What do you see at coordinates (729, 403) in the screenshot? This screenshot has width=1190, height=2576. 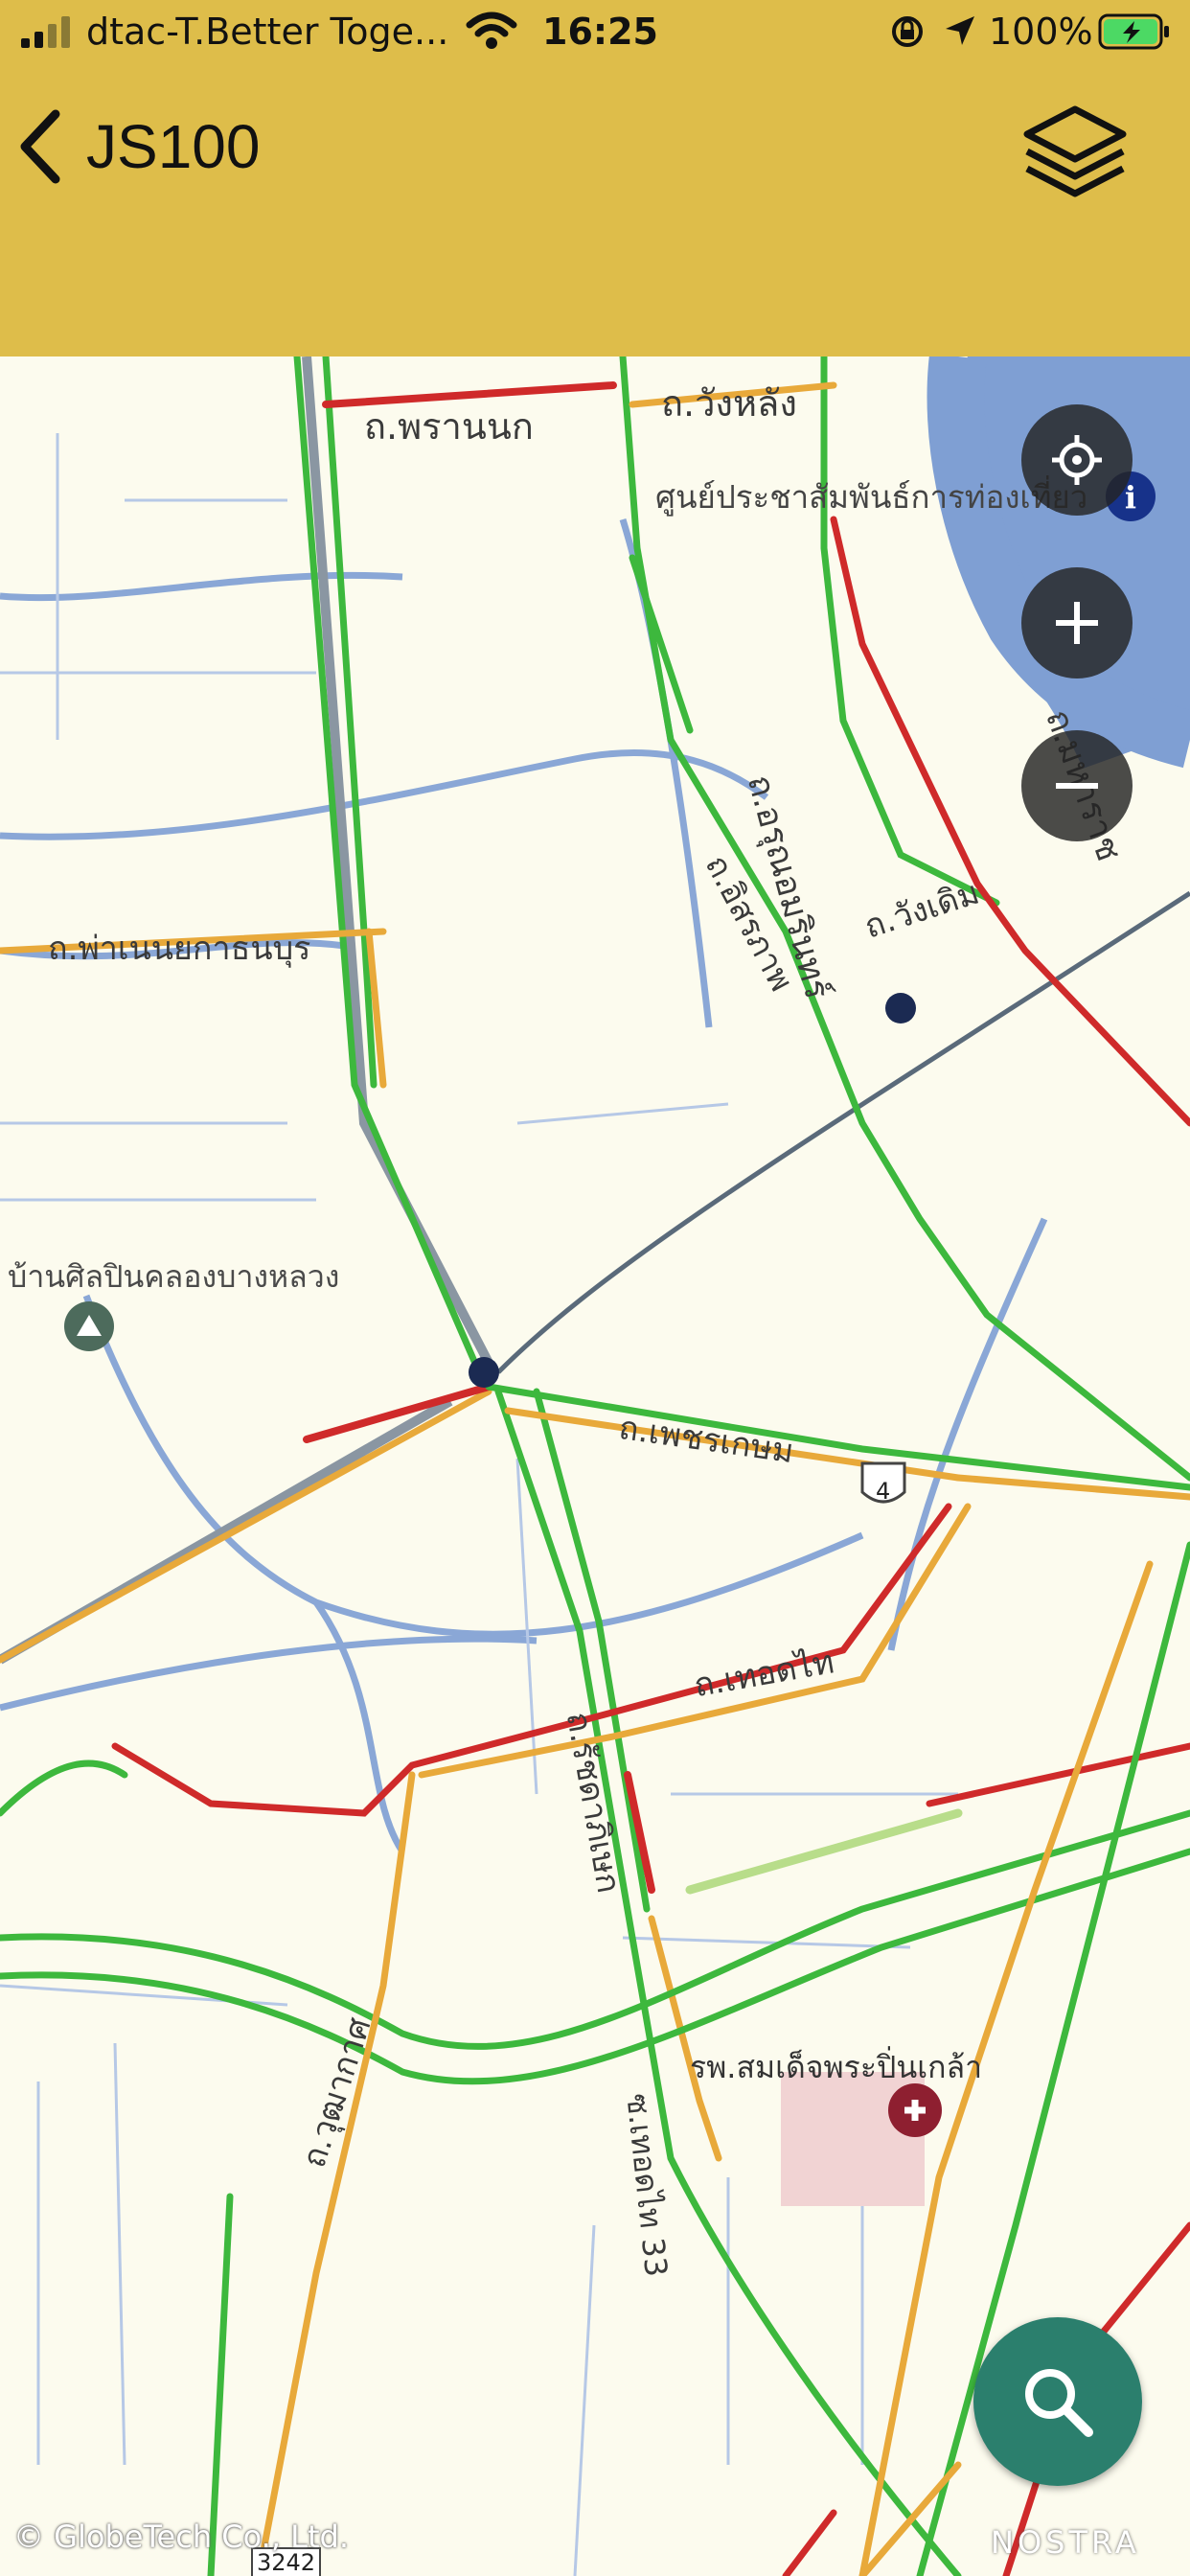 I see `label-road-wanglang: ถ.วังหลัง` at bounding box center [729, 403].